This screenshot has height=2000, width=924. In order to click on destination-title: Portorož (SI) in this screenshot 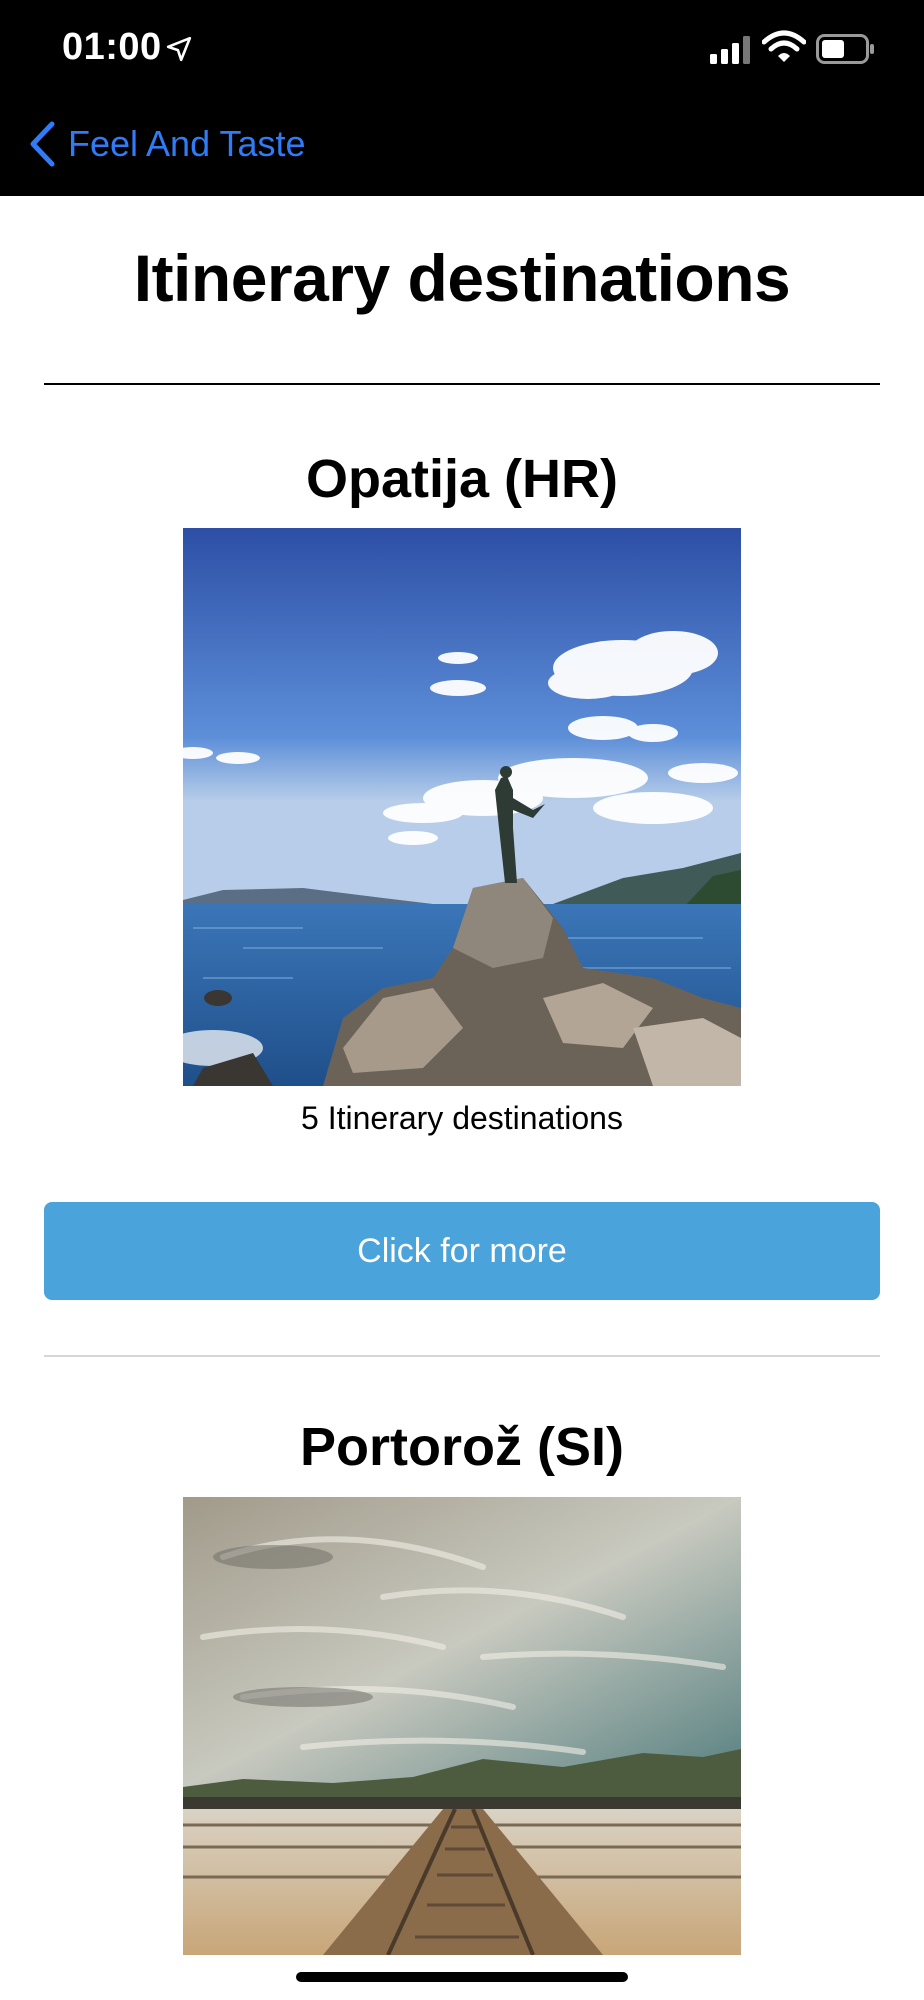, I will do `click(462, 1447)`.